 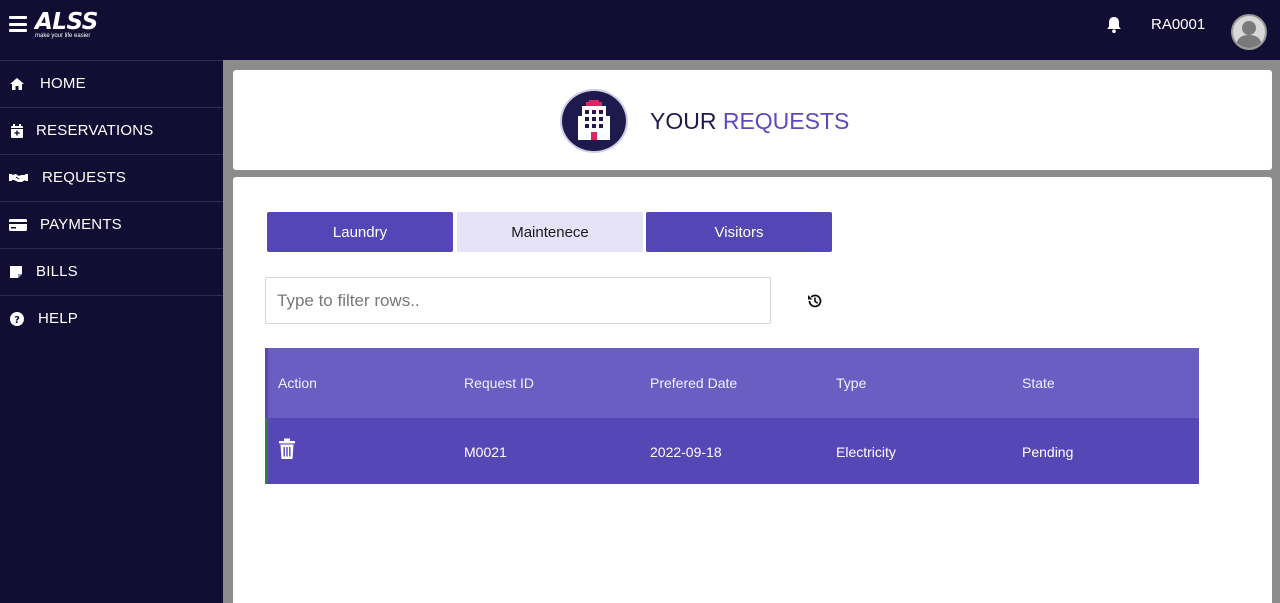 I want to click on user-silhouette-icon, so click(x=1249, y=34).